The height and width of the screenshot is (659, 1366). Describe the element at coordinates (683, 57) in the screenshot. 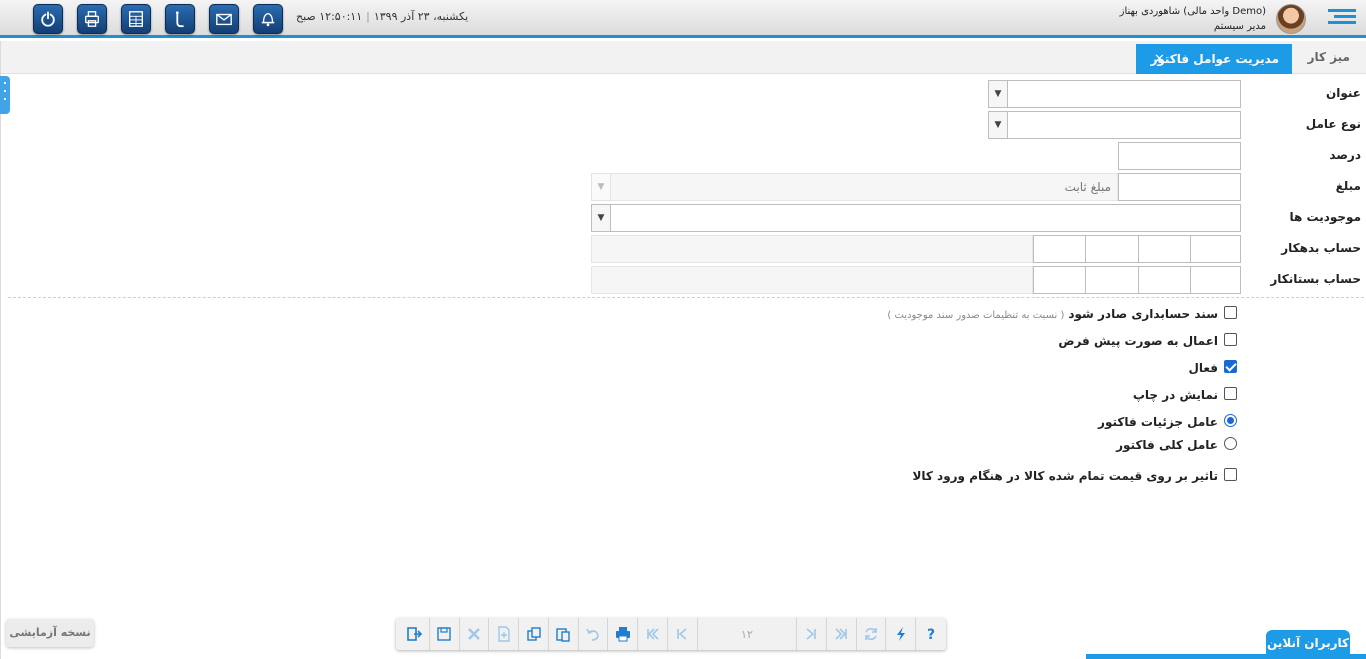

I see `tab-strip: میز کار مدیریت عوامل فاکتور ✕` at that location.